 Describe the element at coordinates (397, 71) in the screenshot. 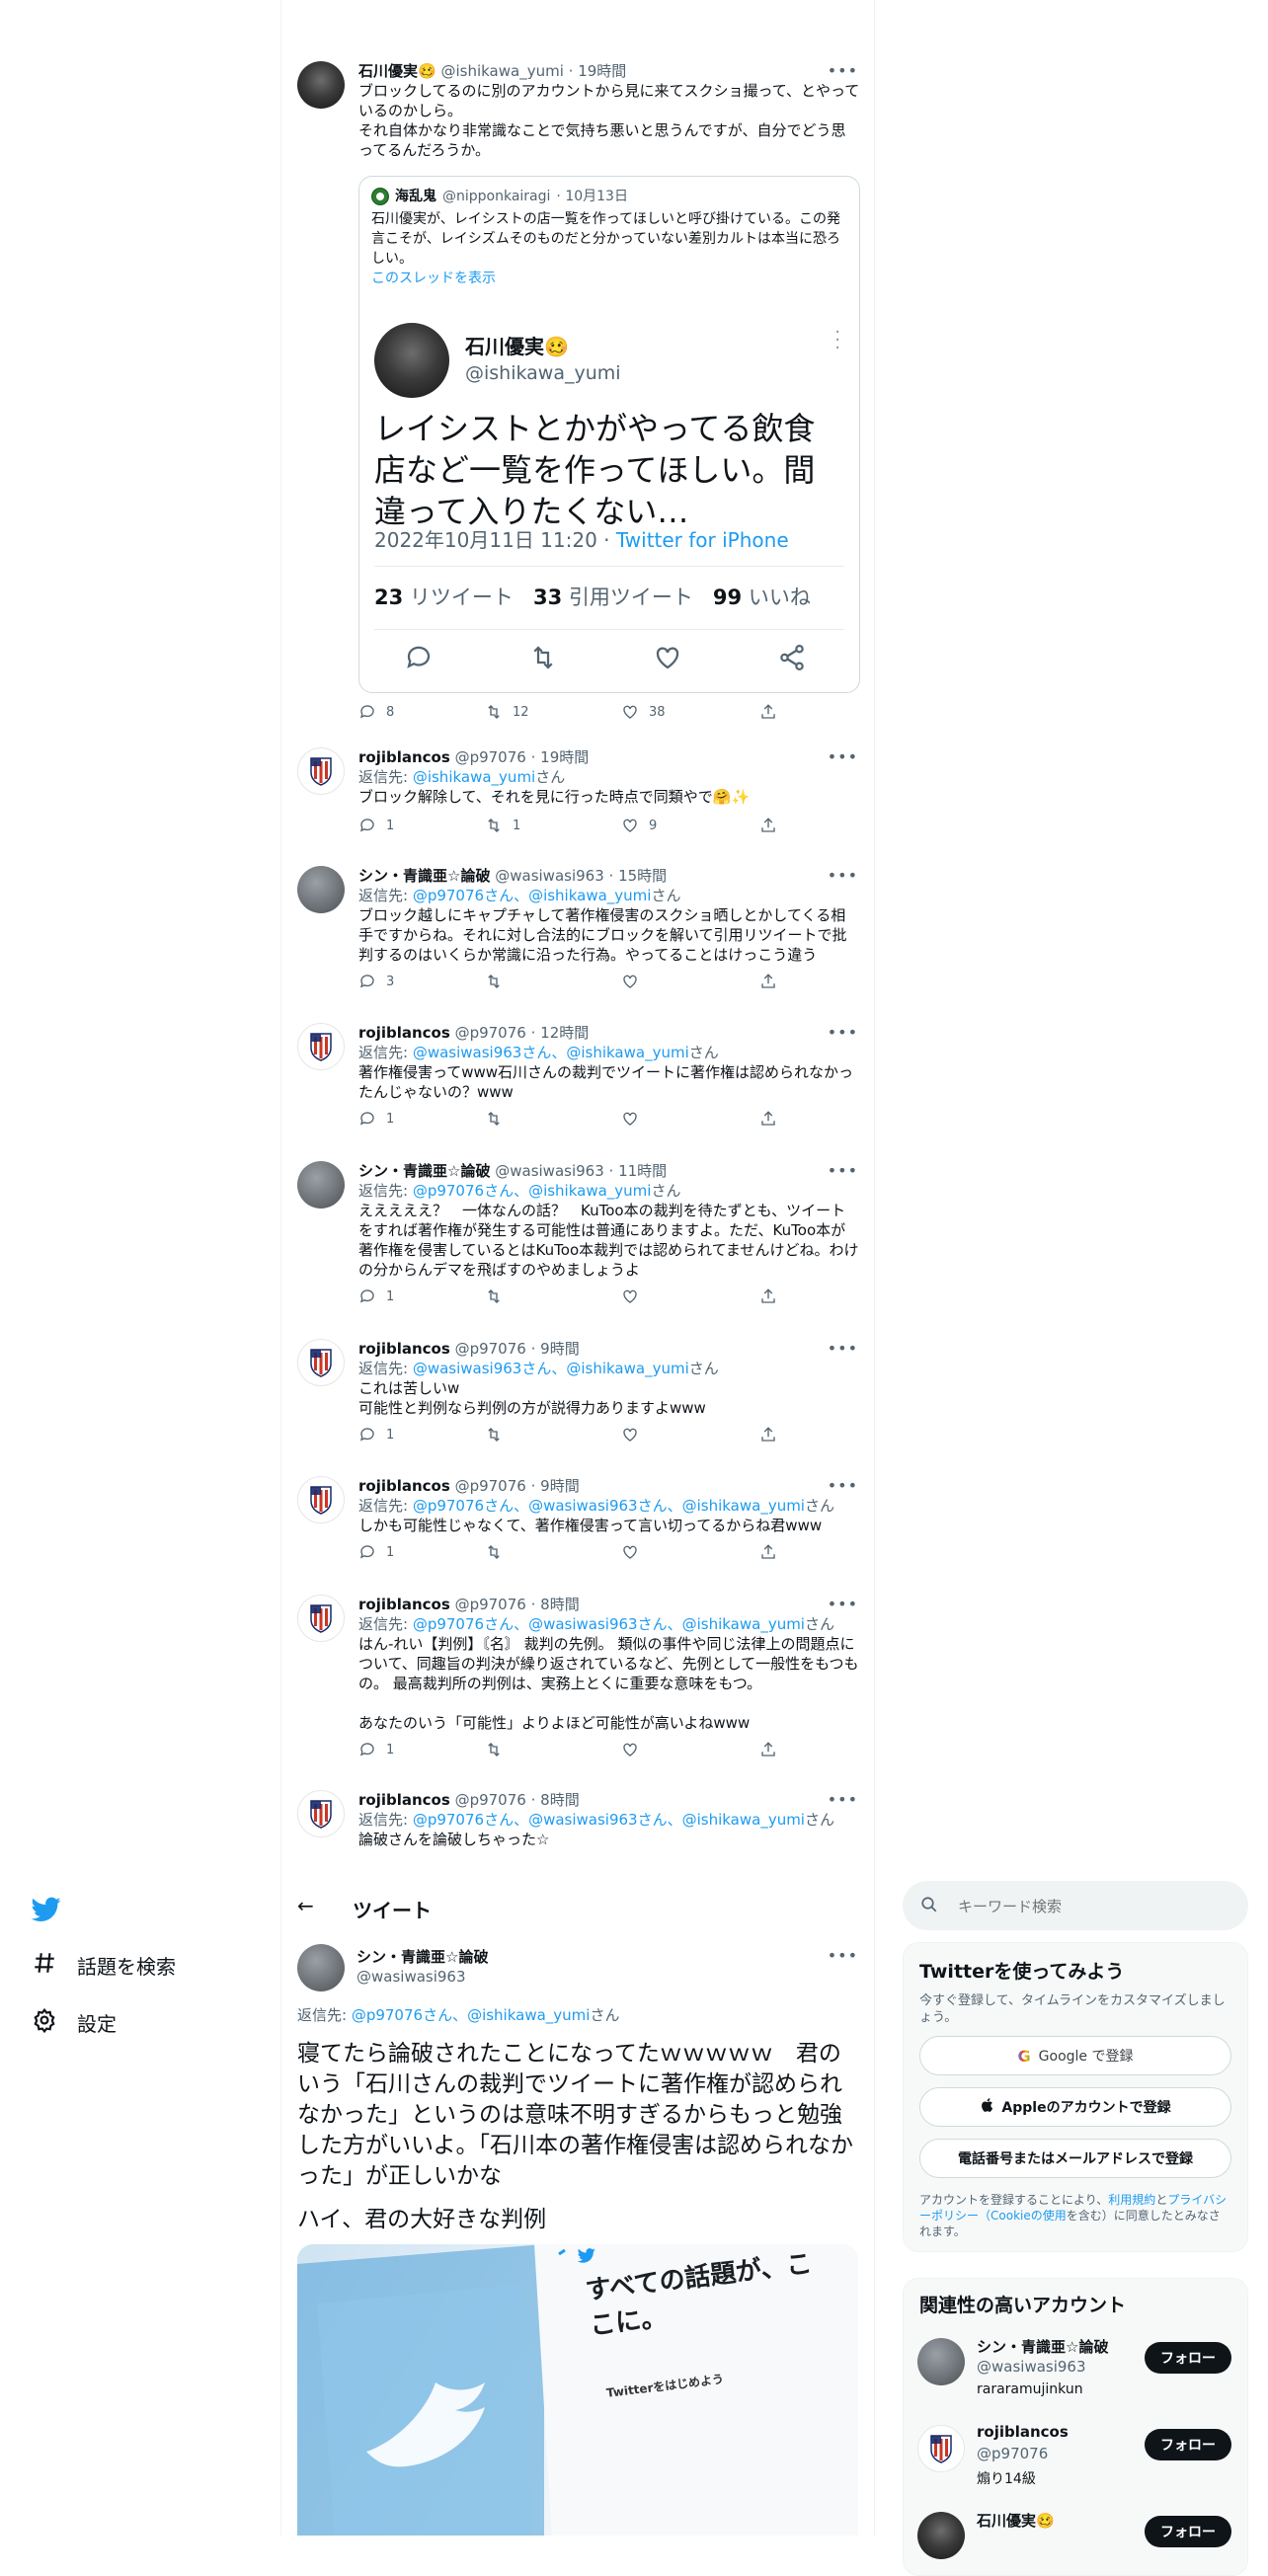

I see `tweet-author-name: 石川優実🥴` at that location.